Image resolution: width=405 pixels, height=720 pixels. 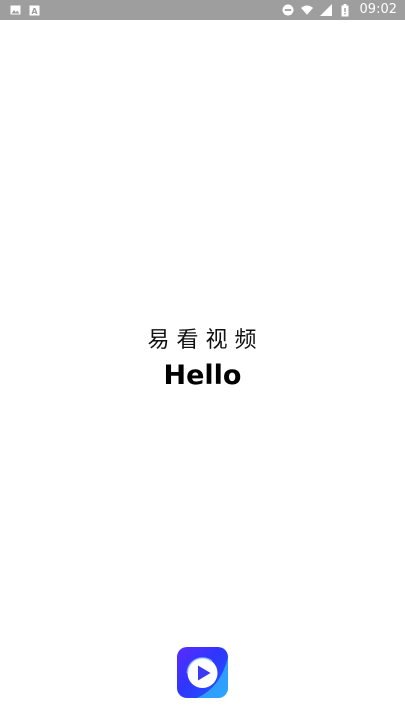 I want to click on signal-icon, so click(x=325, y=10).